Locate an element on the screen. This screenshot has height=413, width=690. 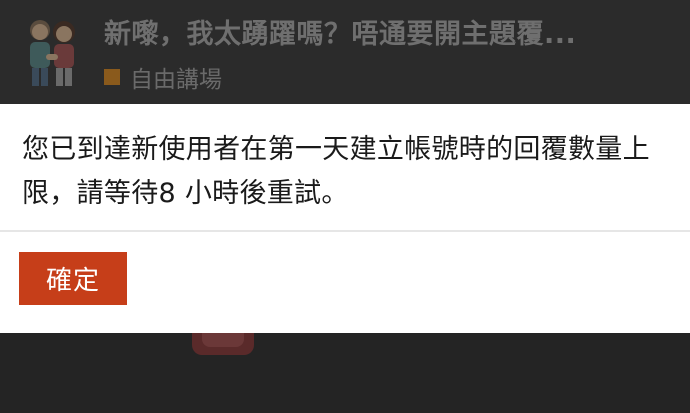
dialog-divider is located at coordinates (345, 231).